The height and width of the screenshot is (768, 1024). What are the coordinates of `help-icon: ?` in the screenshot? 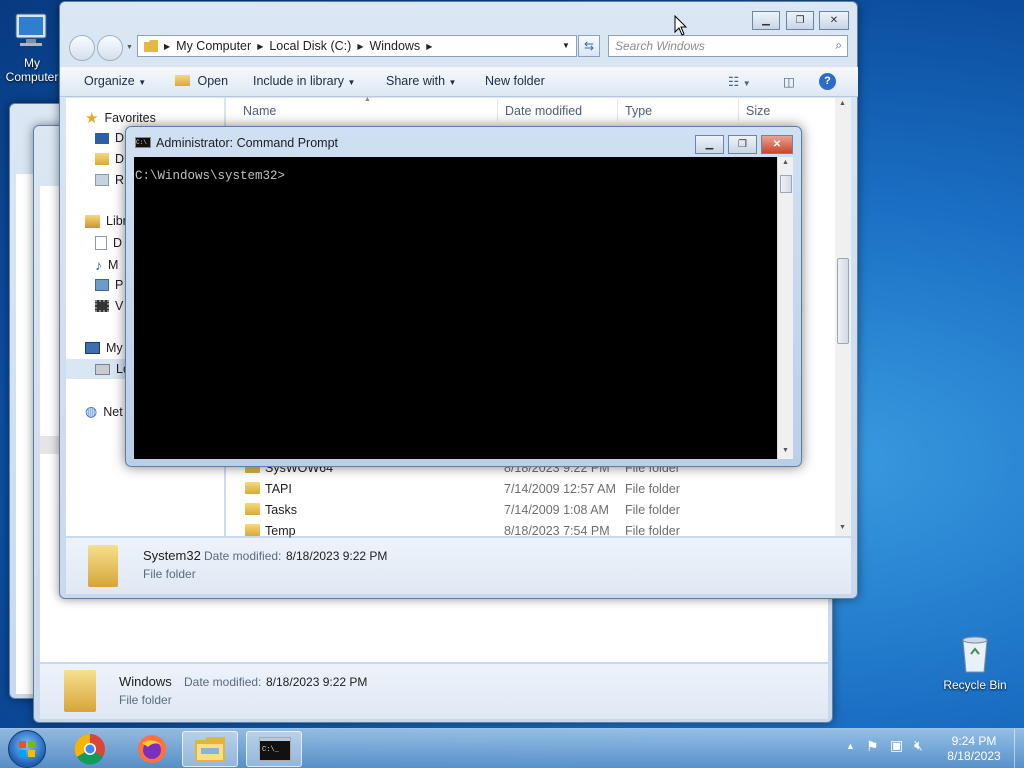 It's located at (827, 81).